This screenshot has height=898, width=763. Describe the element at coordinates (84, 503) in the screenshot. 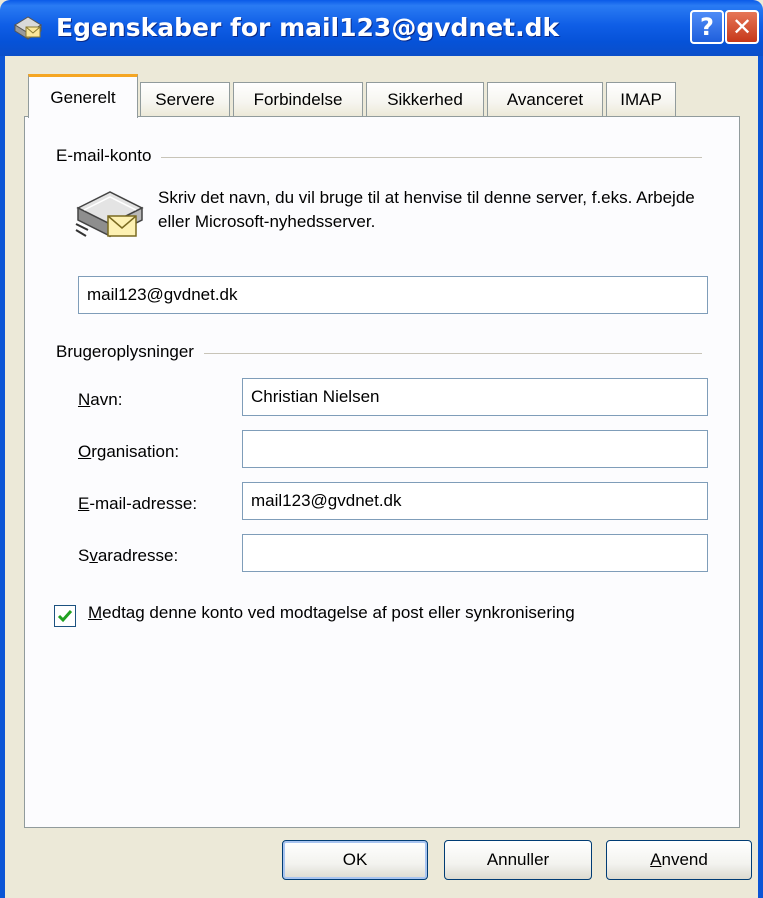

I see `email-label-accesskey: E` at that location.